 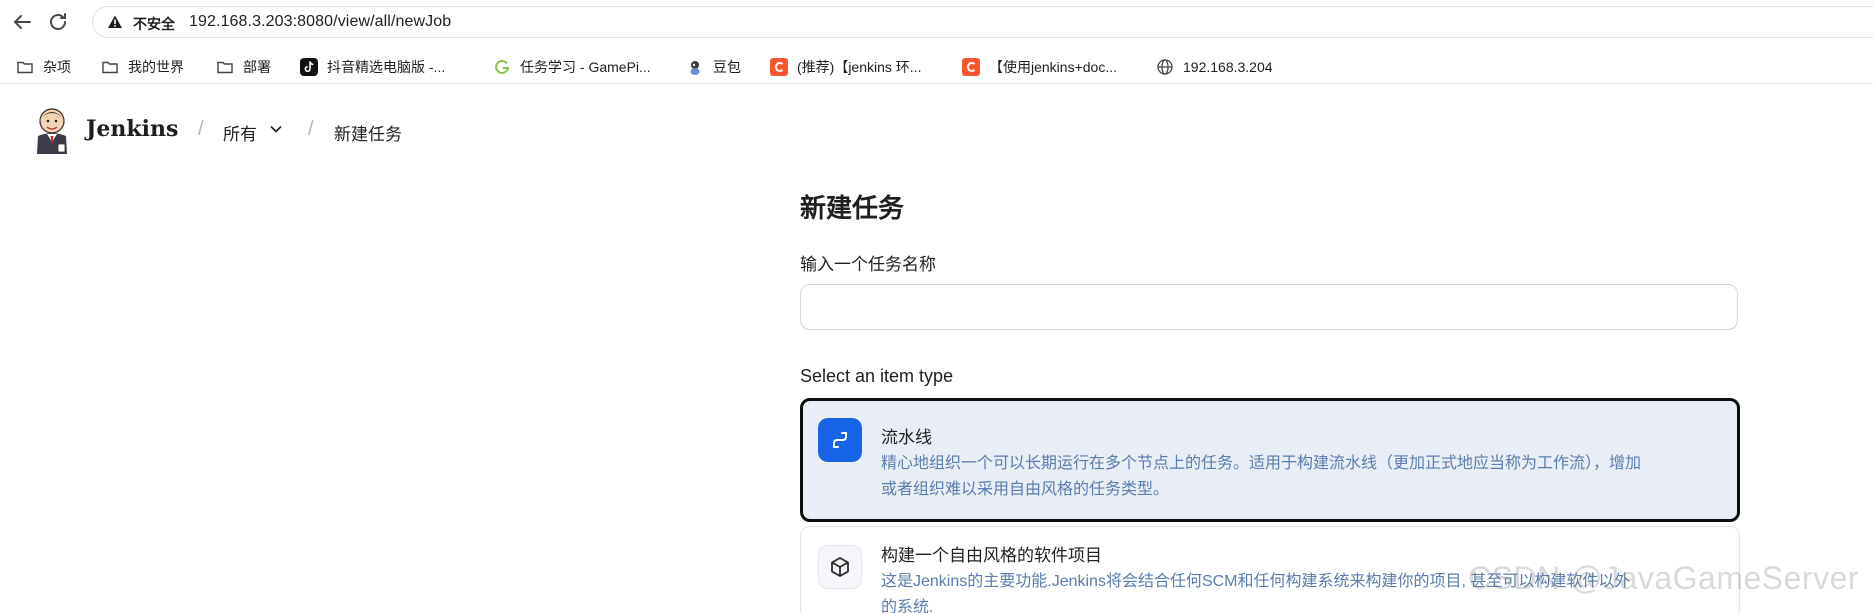 I want to click on chevron-down-icon, so click(x=276, y=129).